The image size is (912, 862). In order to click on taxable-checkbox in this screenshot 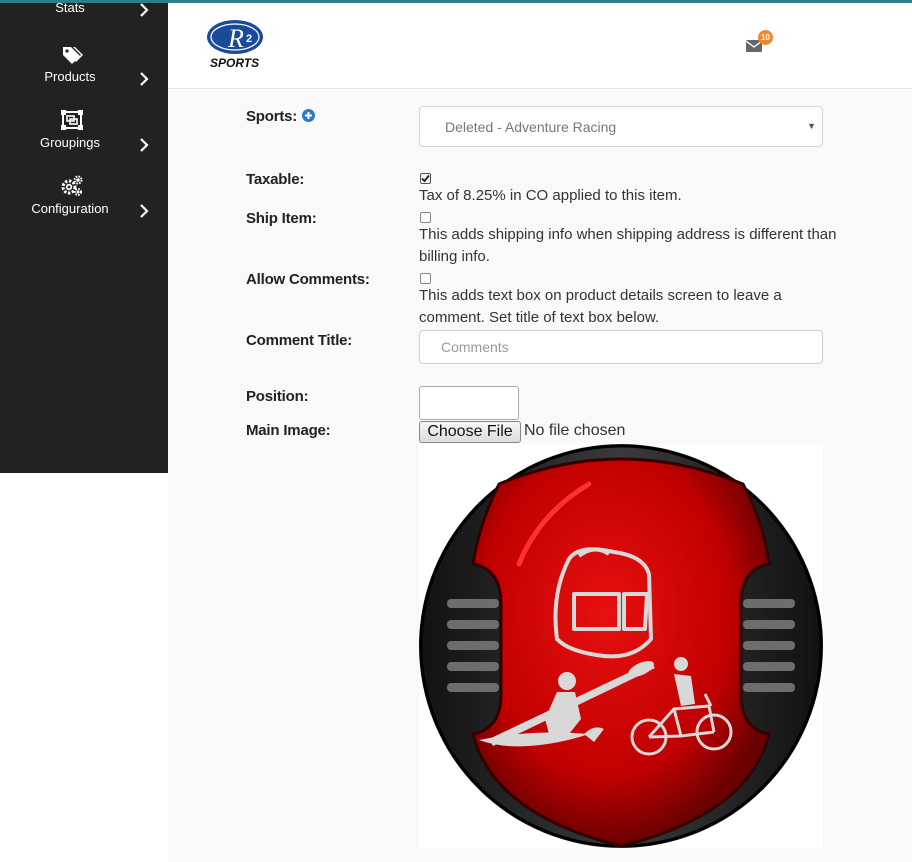, I will do `click(425, 178)`.